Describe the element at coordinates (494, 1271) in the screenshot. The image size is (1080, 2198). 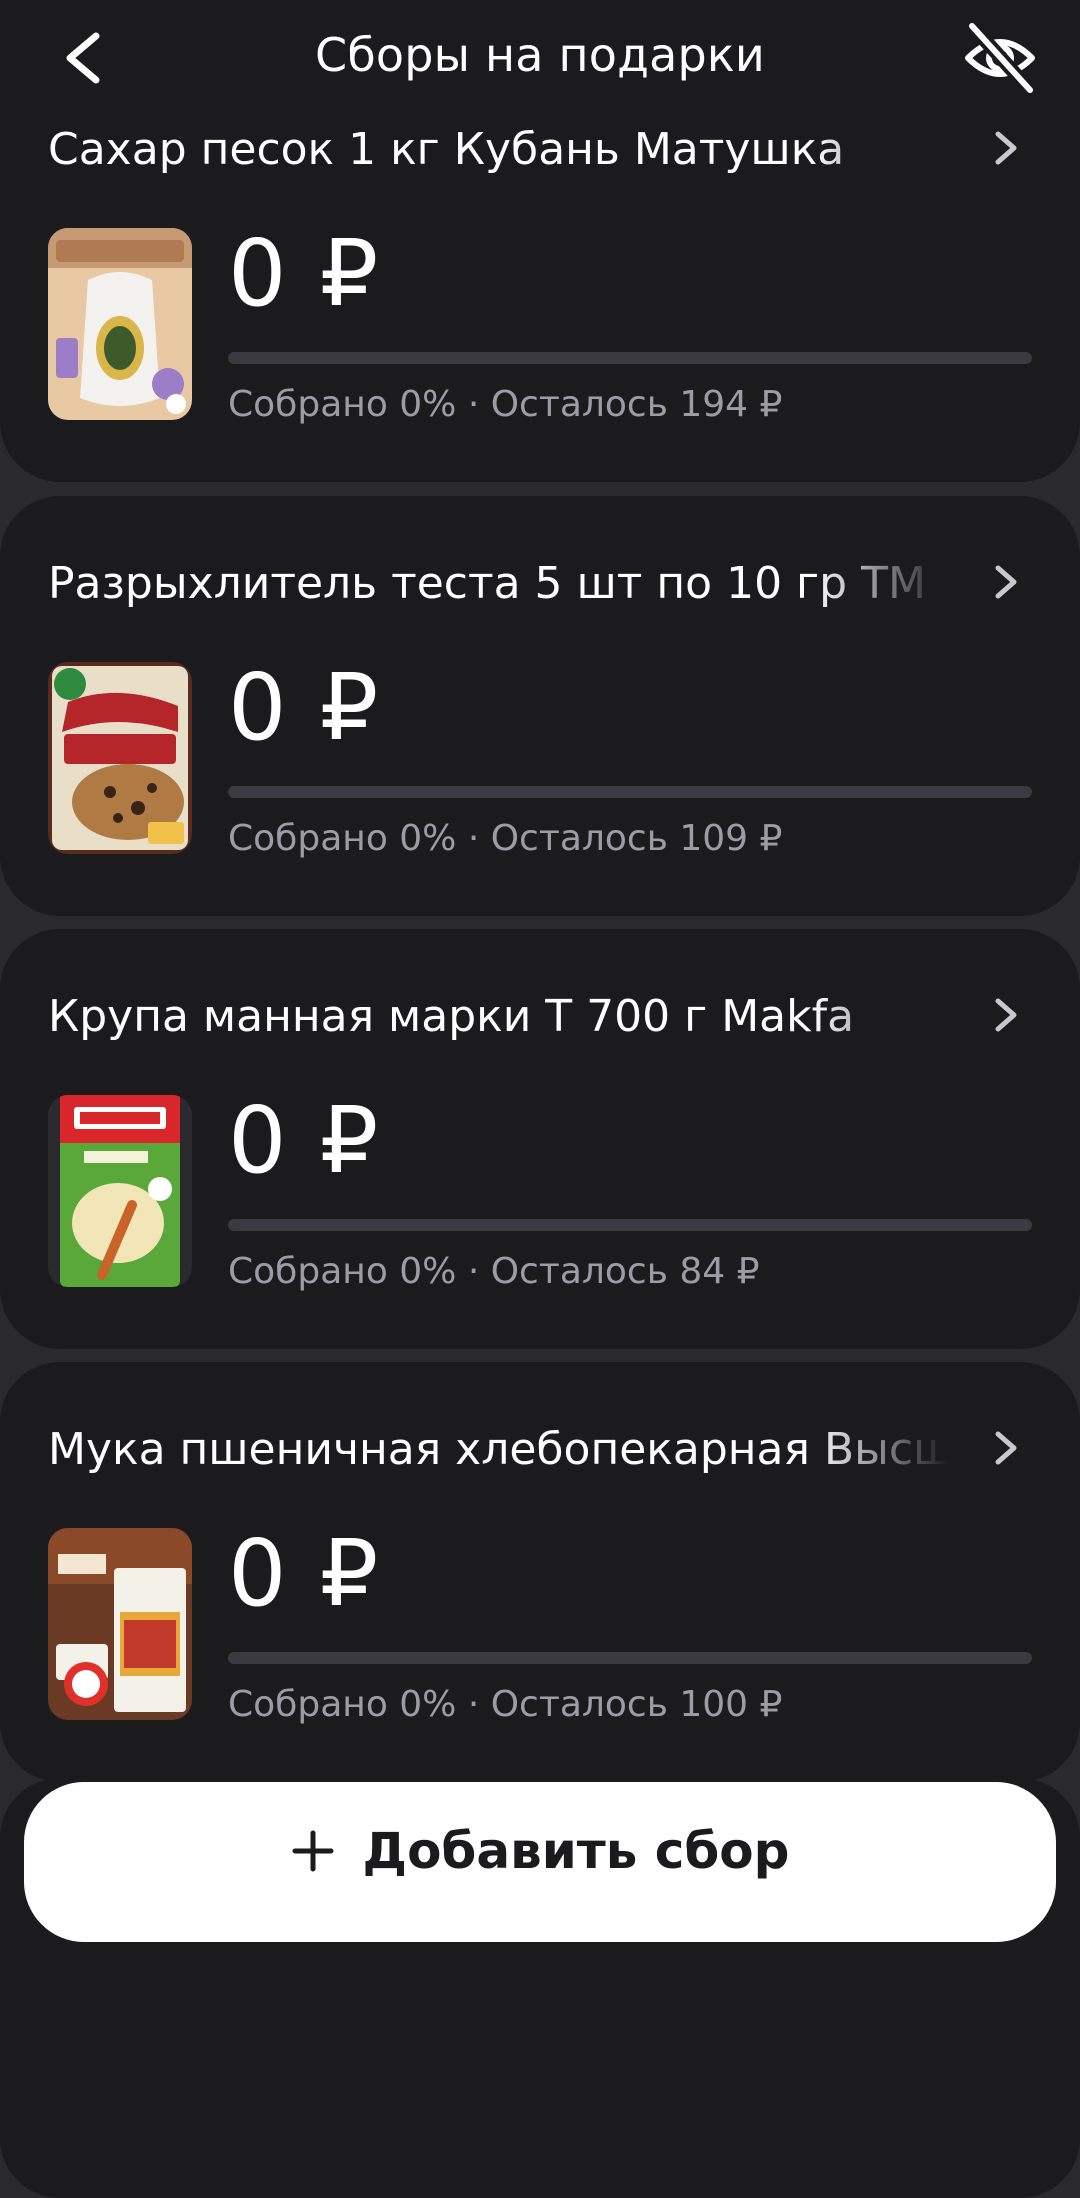
I see `progress-status: Собрано 0% · Осталось 84 ₽` at that location.